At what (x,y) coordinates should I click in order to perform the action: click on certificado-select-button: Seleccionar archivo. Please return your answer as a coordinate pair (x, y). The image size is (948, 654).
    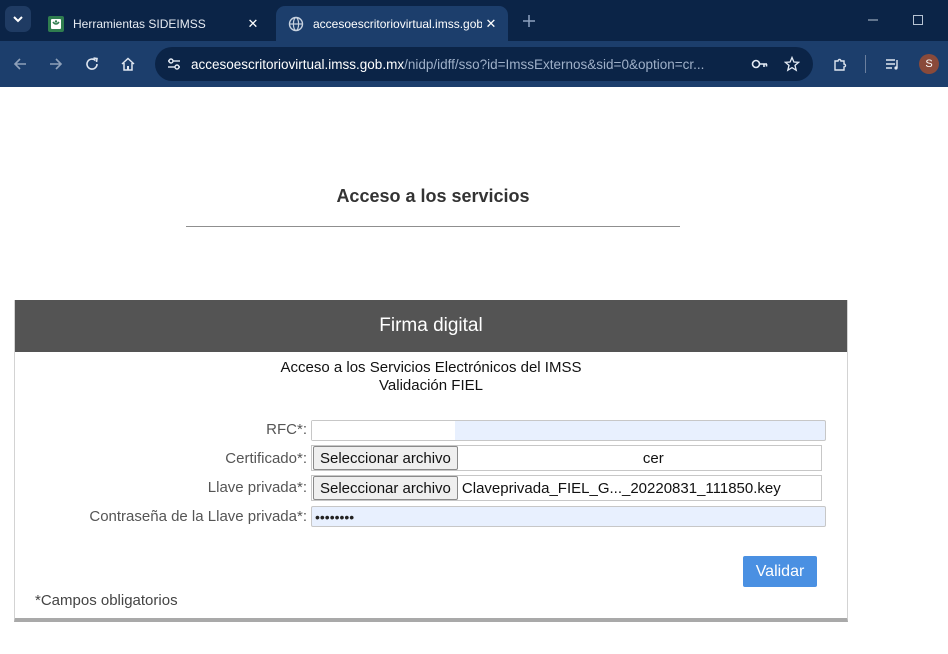
    Looking at the image, I should click on (385, 458).